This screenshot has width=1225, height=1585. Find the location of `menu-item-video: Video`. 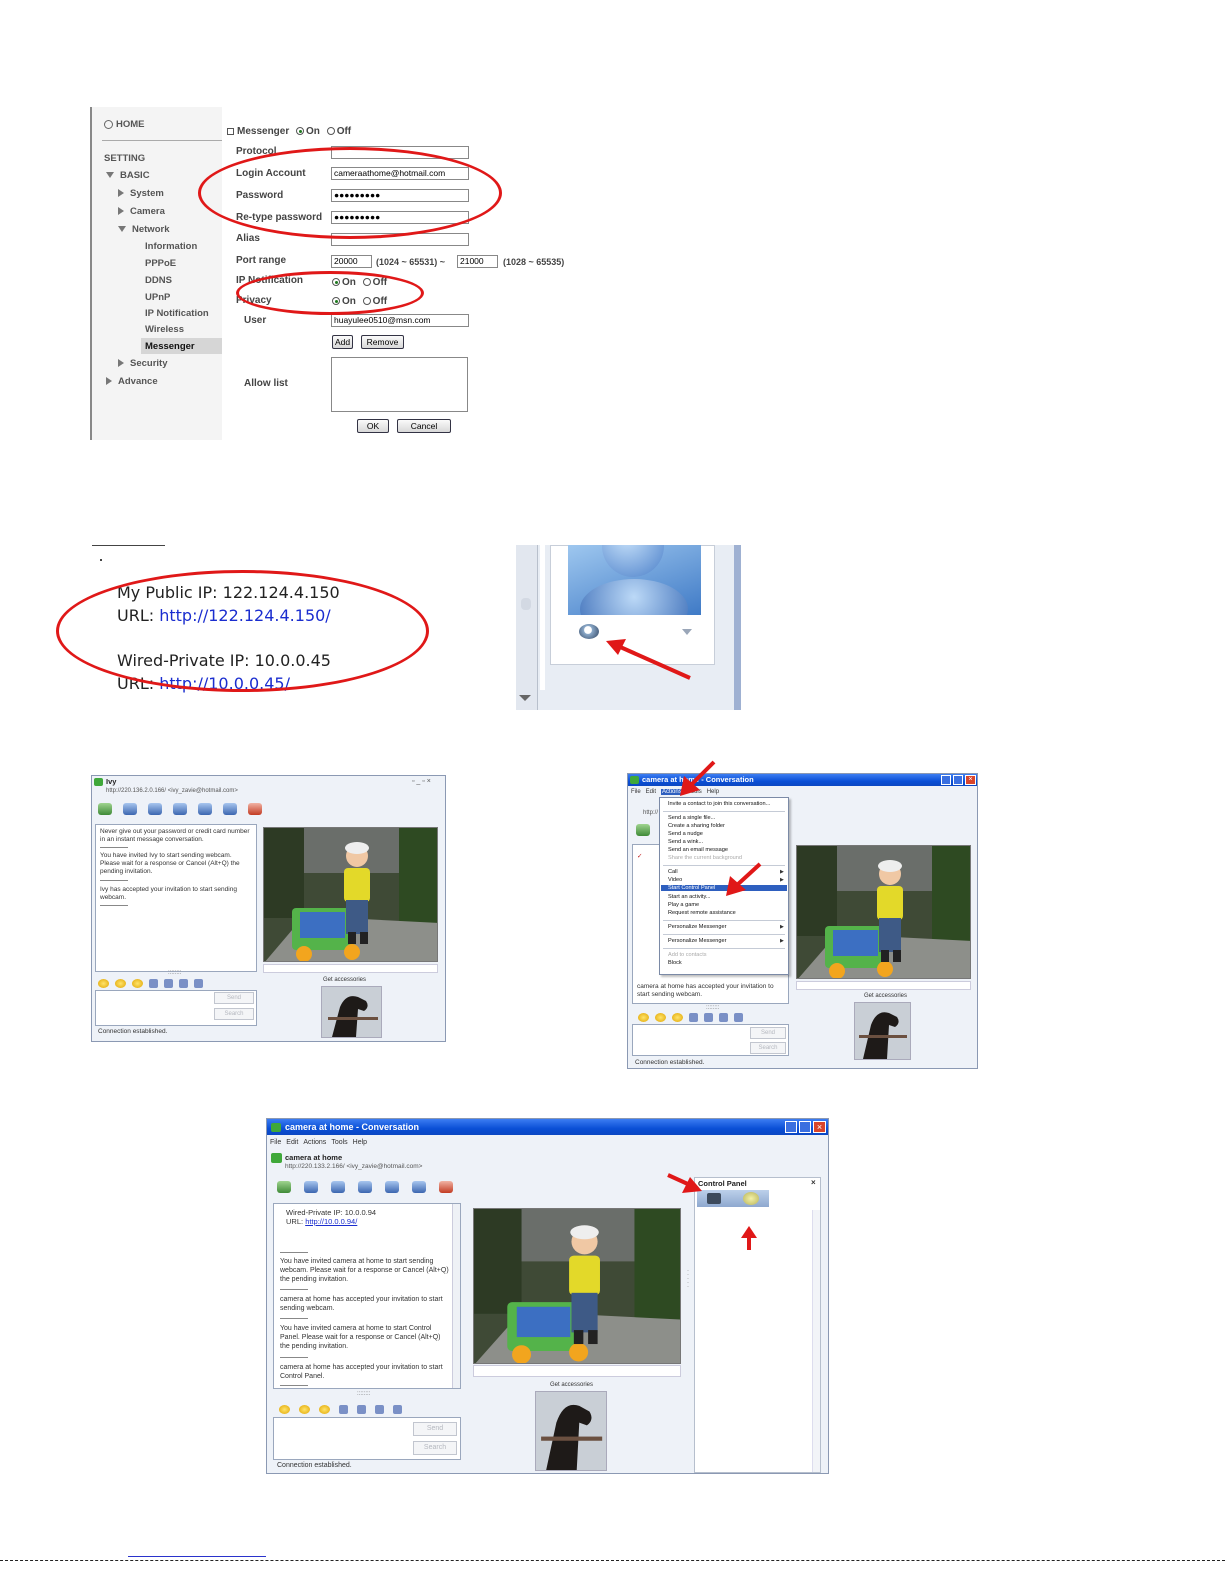

menu-item-video: Video is located at coordinates (675, 880).